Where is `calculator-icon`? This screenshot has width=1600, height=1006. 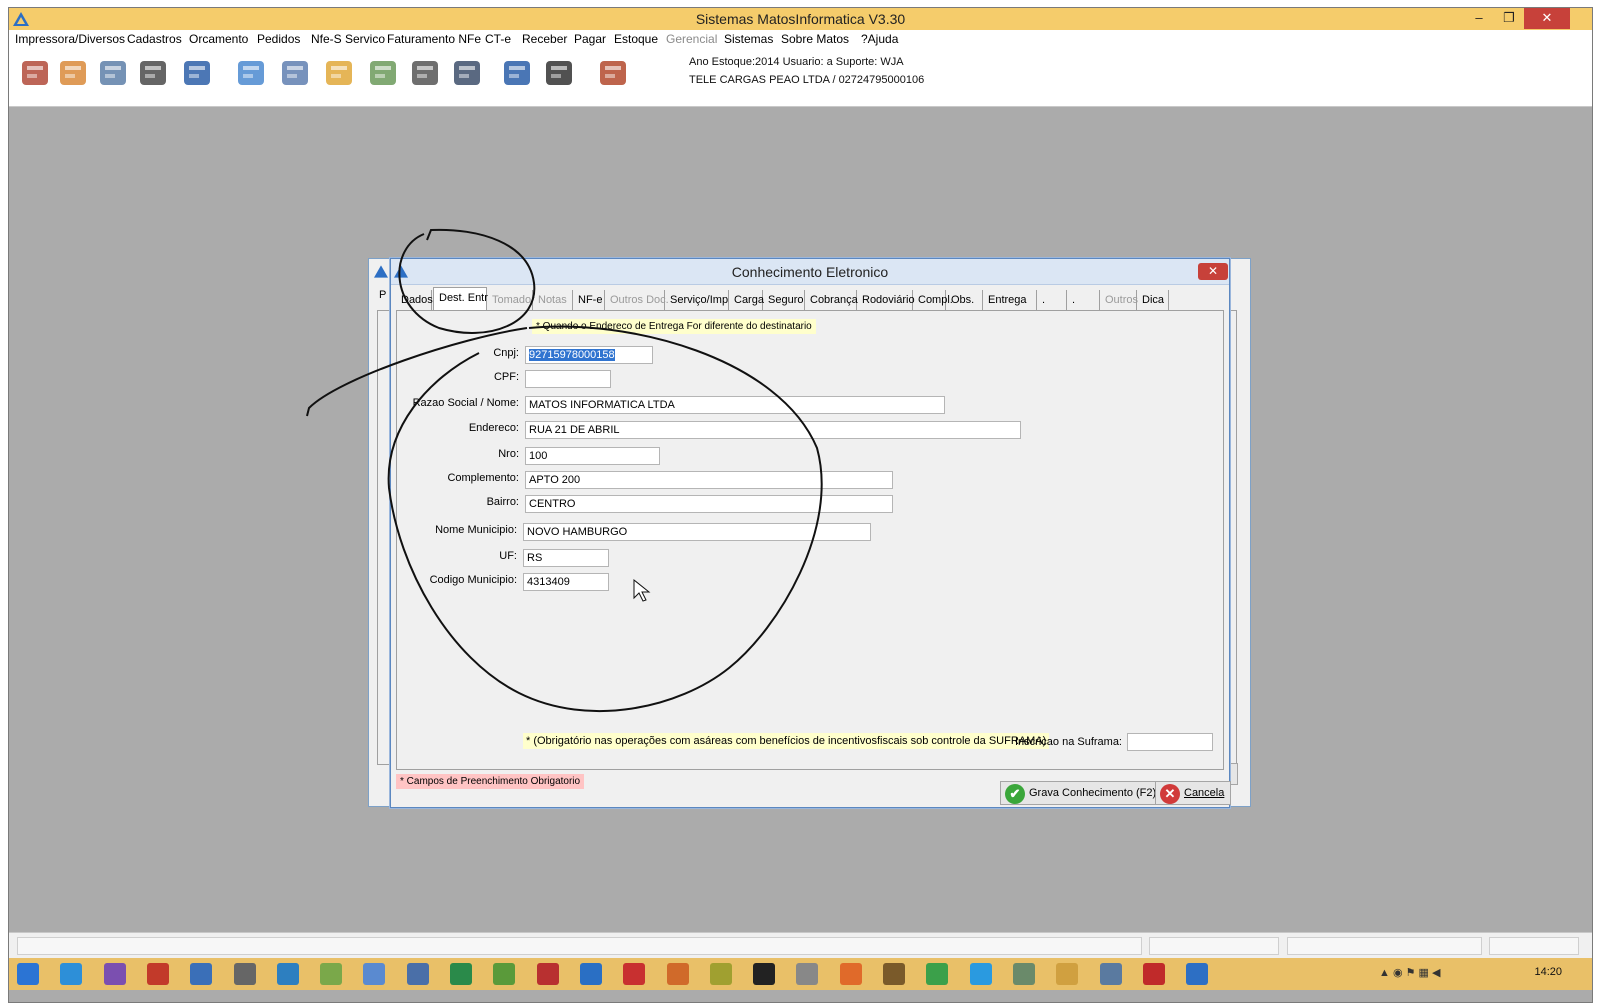 calculator-icon is located at coordinates (559, 73).